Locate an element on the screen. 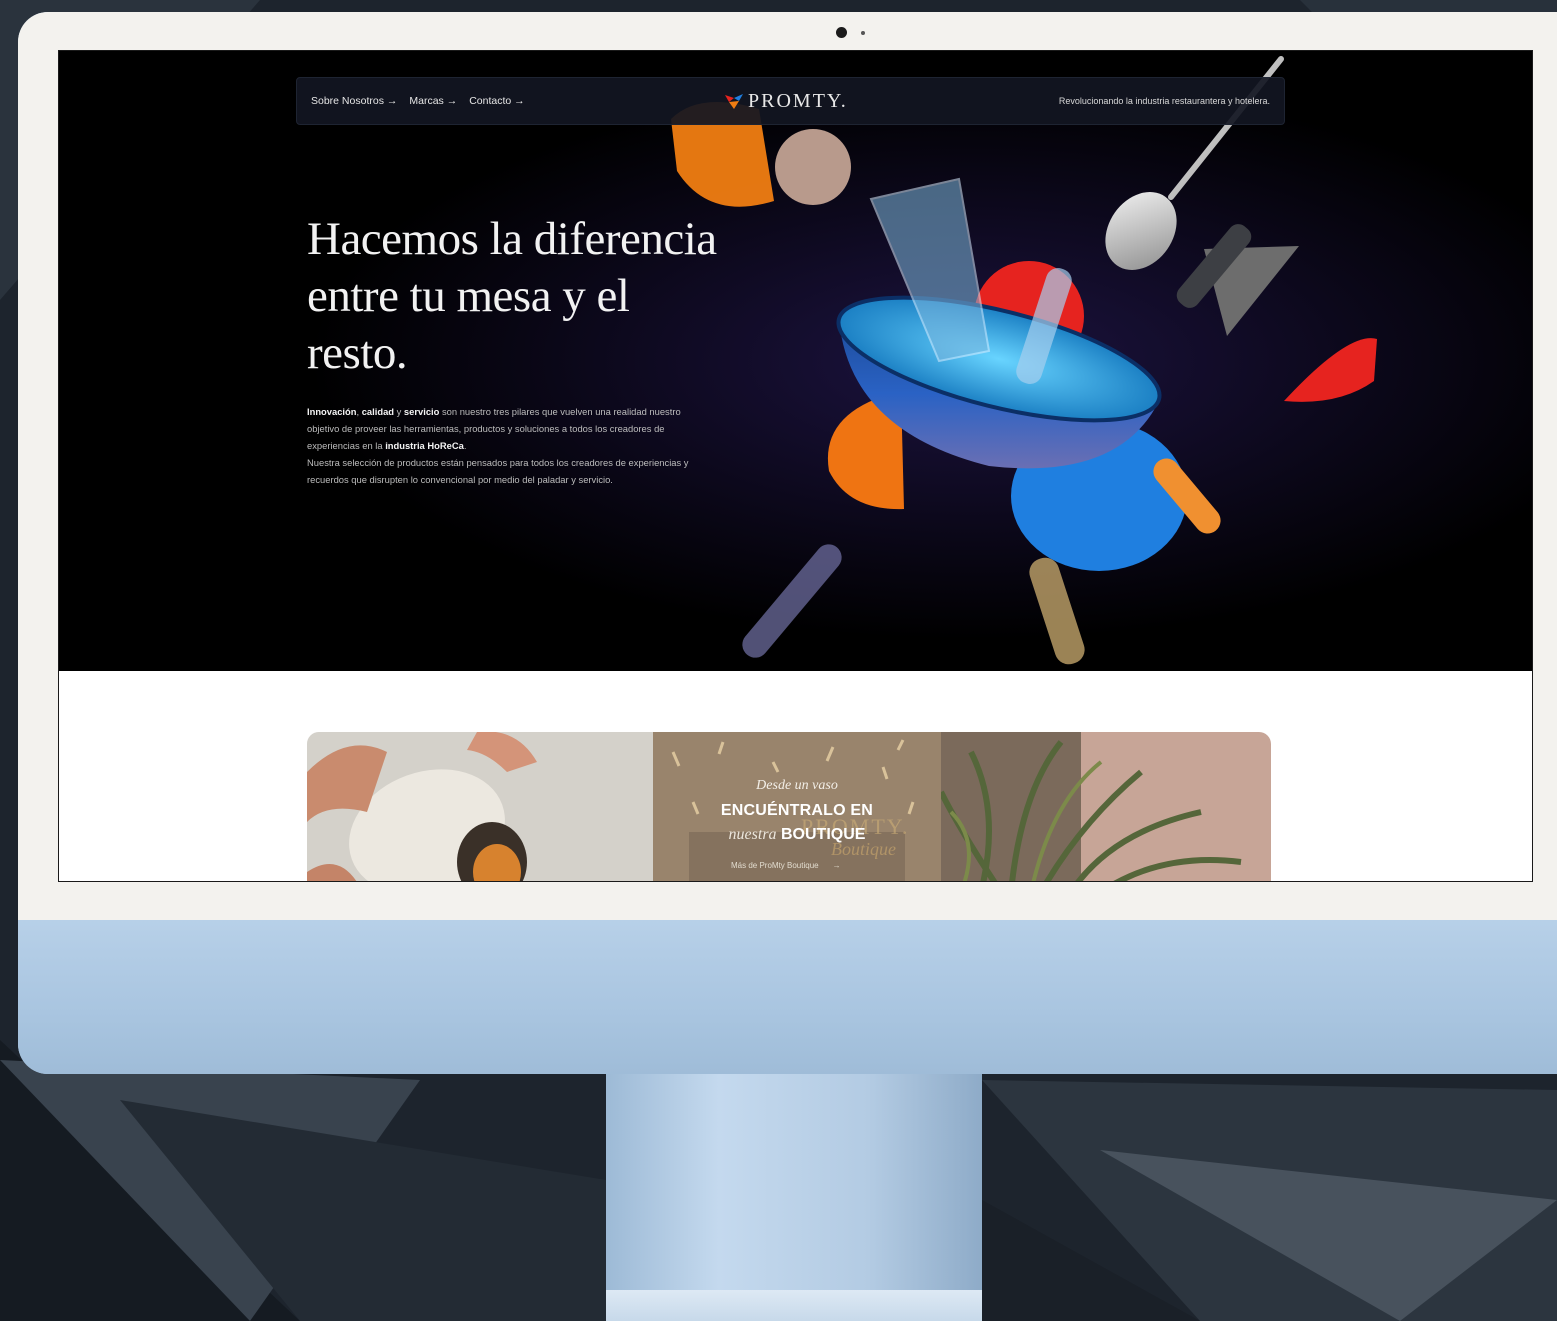 This screenshot has width=1557, height=1321. nav-links: Sobre Nosotros → Marcas → Contacto → is located at coordinates (418, 101).